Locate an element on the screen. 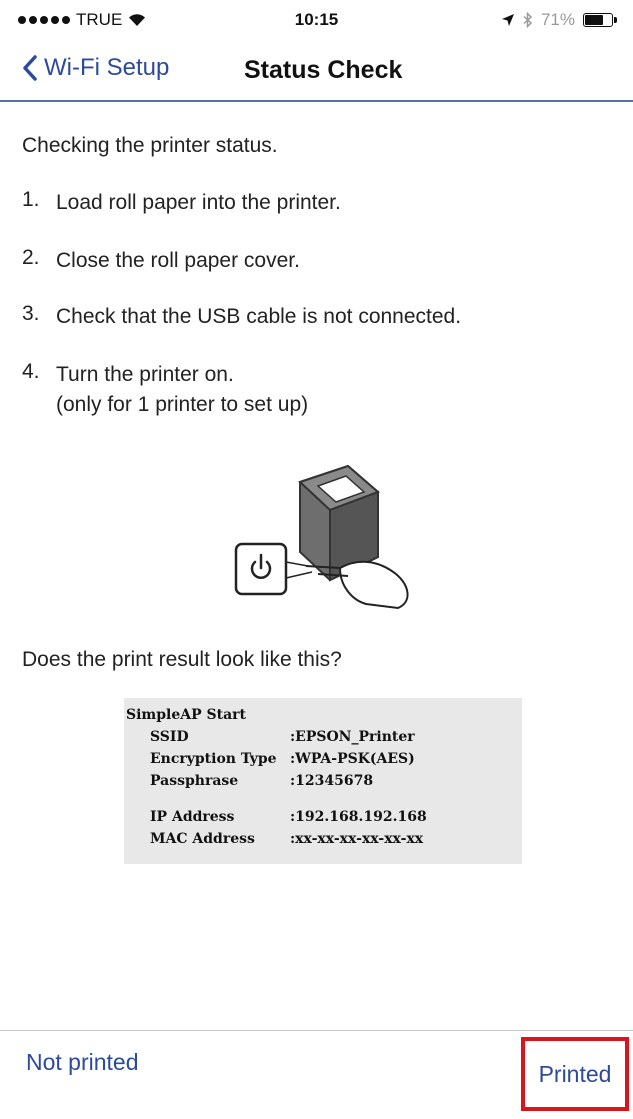 The height and width of the screenshot is (1119, 633). not-printed-button: Not printed is located at coordinates (82, 1062).